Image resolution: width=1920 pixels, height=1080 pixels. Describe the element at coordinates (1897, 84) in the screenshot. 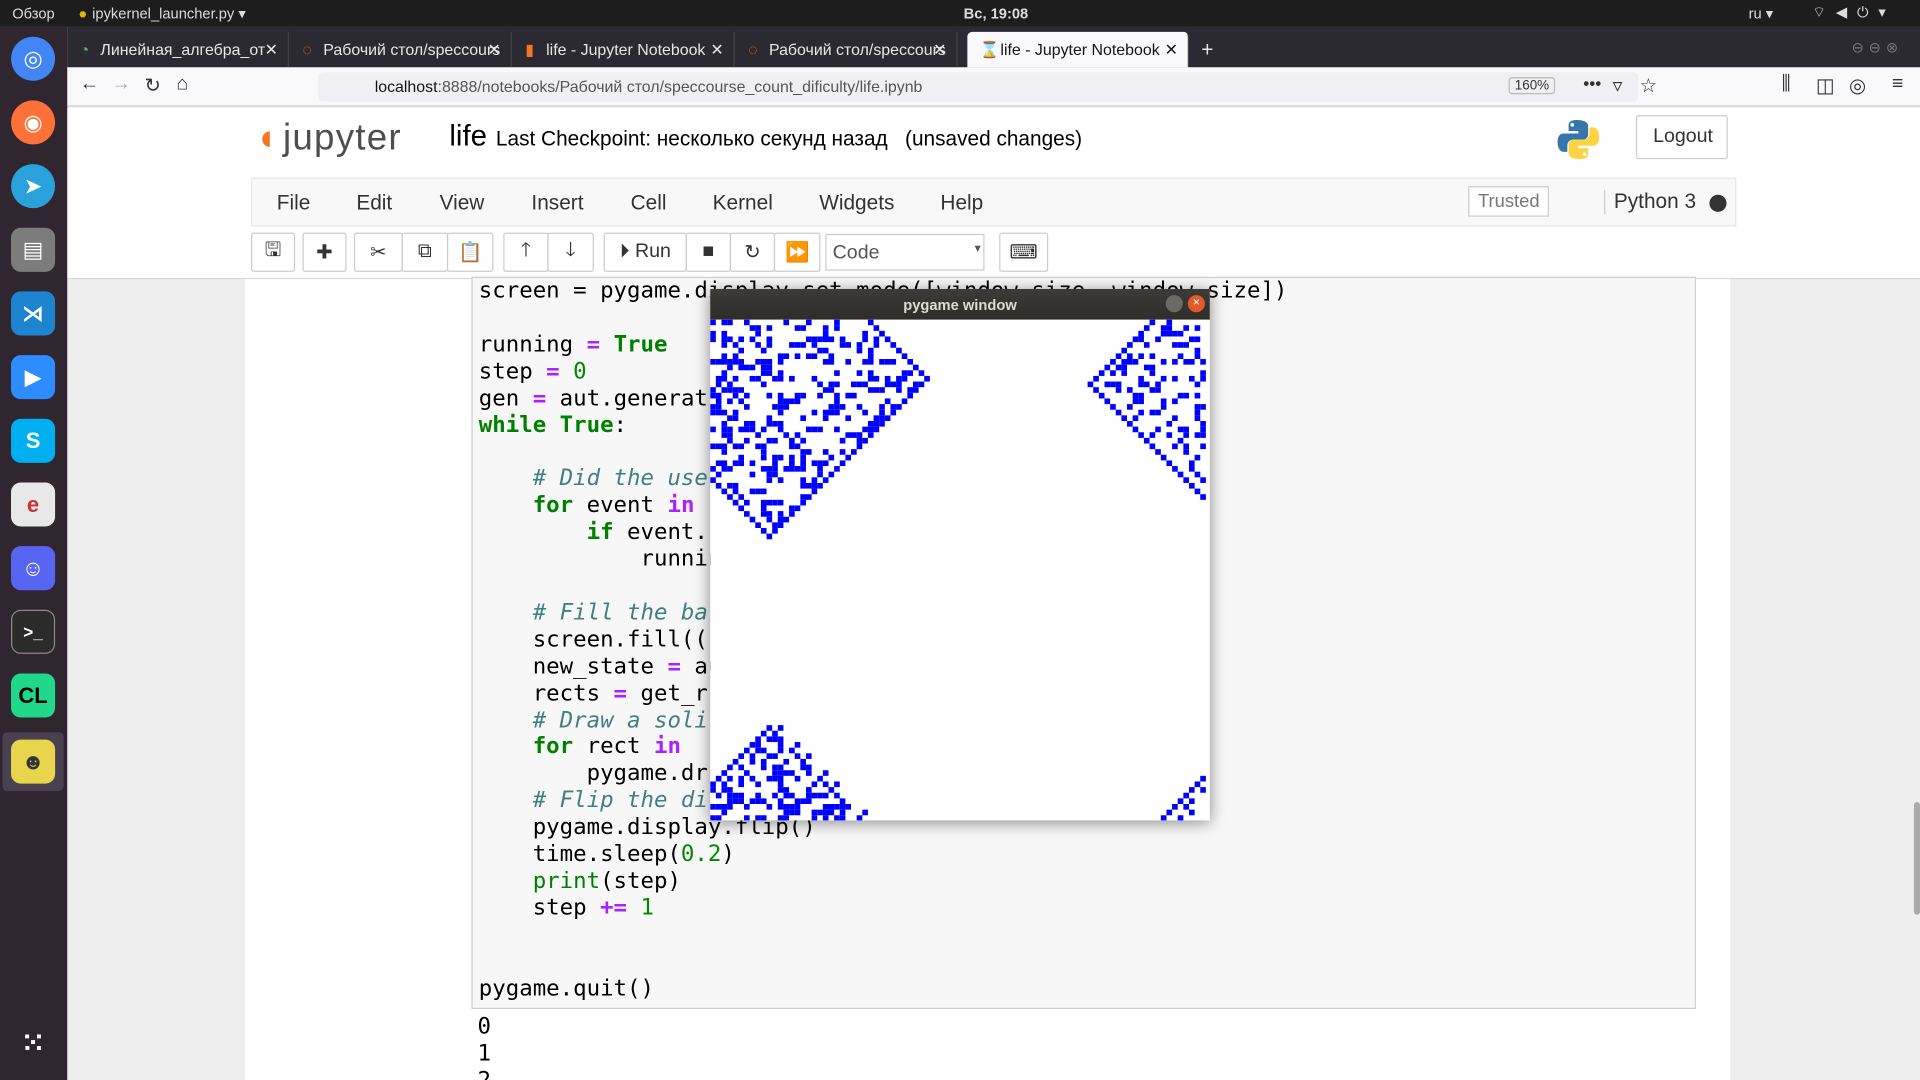

I see `hamburger-menu-icon: ≡` at that location.